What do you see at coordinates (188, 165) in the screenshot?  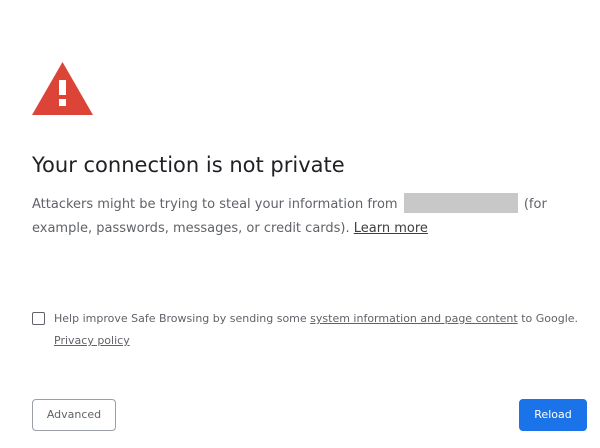 I see `page-title: Your connection is not private` at bounding box center [188, 165].